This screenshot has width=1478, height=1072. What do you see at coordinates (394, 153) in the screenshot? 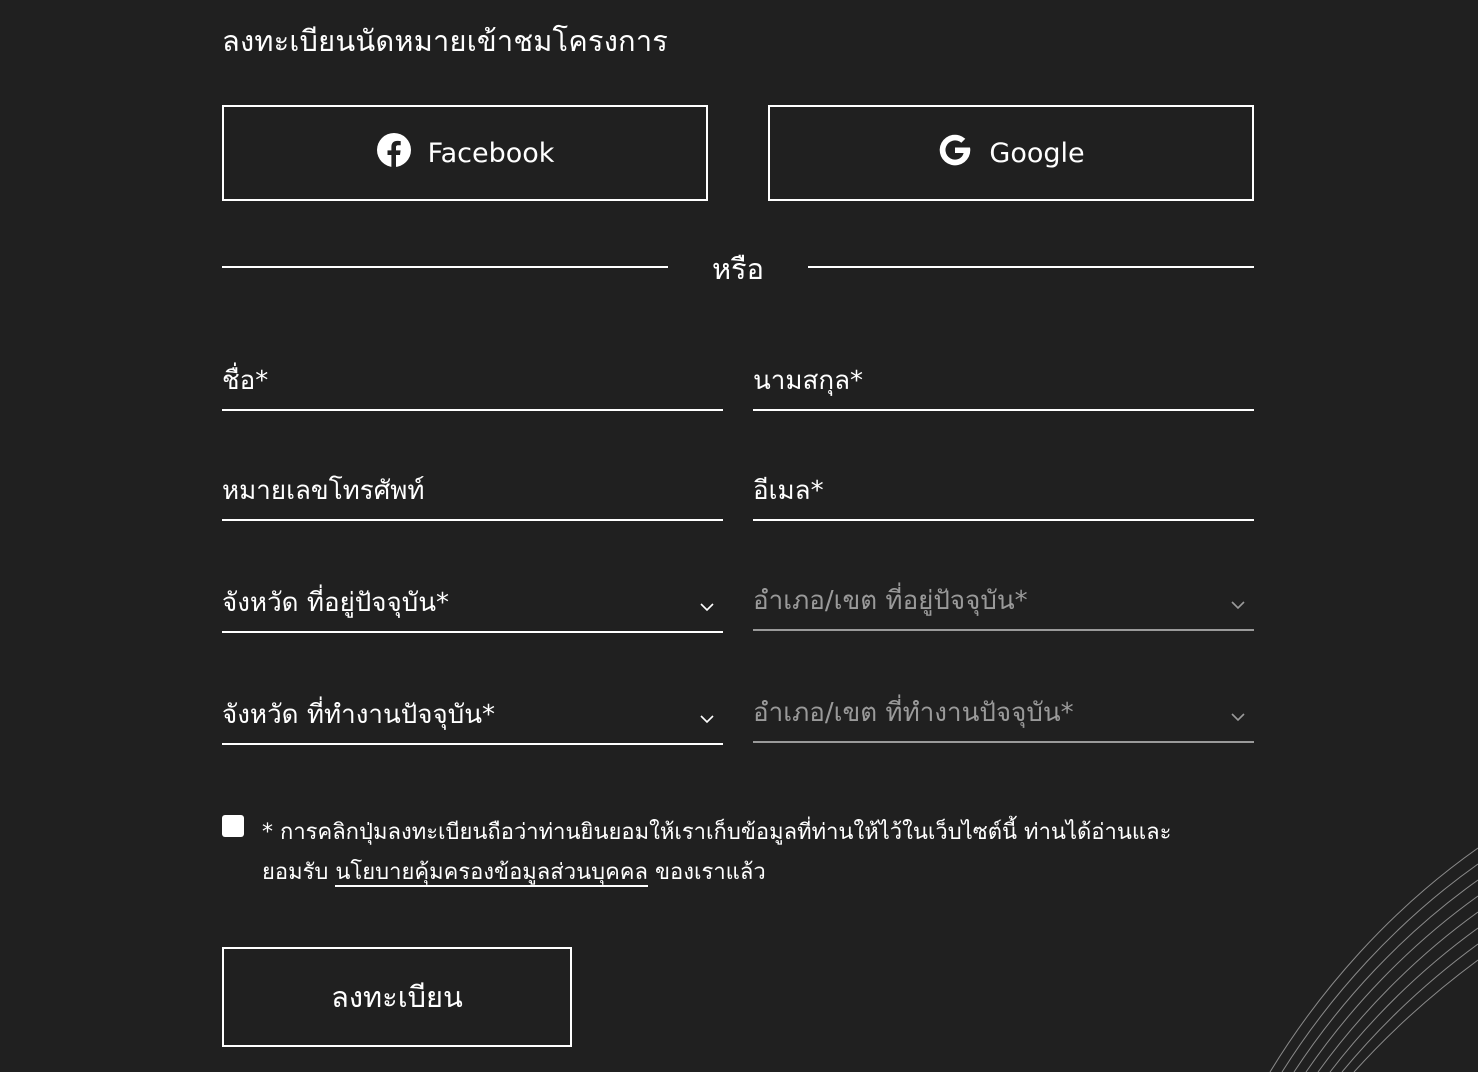
I see `facebook-icon` at bounding box center [394, 153].